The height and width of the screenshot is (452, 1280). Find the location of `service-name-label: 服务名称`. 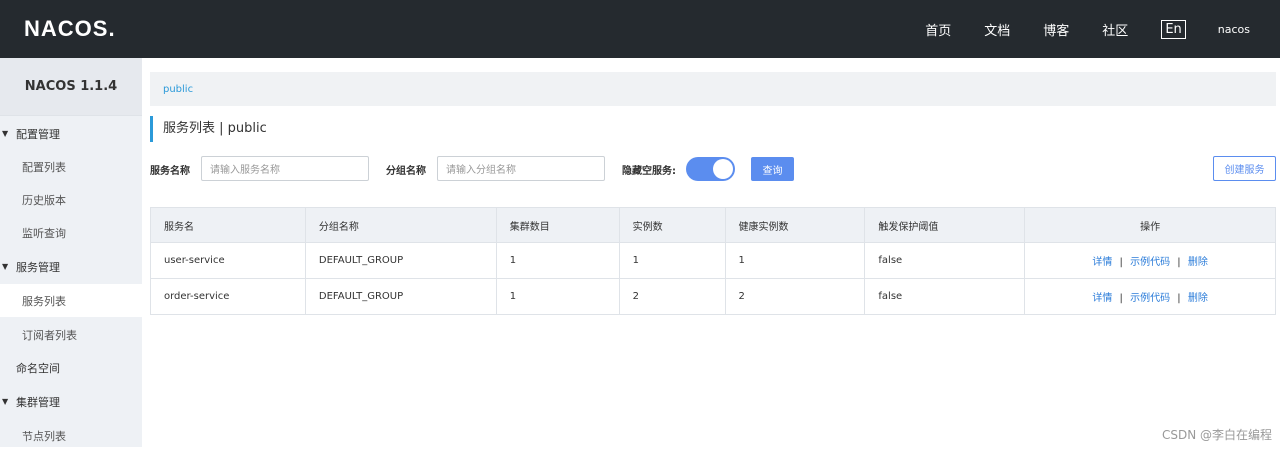

service-name-label: 服务名称 is located at coordinates (170, 169).